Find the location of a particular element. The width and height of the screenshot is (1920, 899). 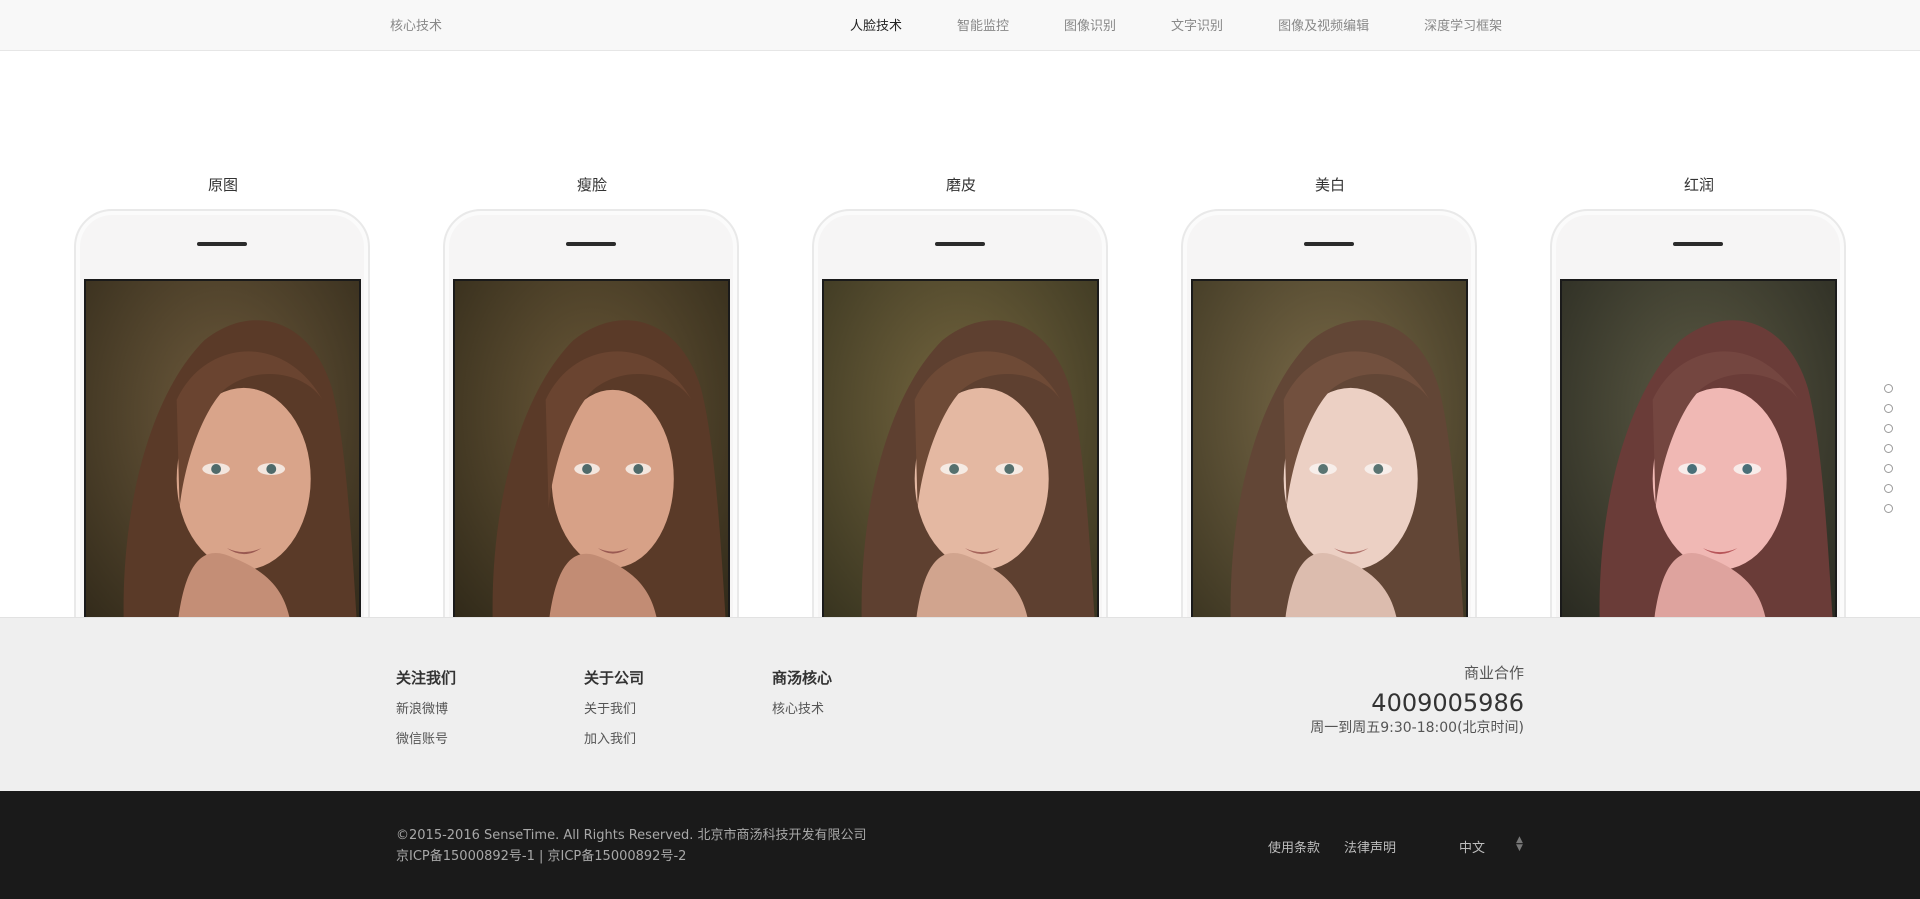

phone-label: 原图 is located at coordinates (222, 185).